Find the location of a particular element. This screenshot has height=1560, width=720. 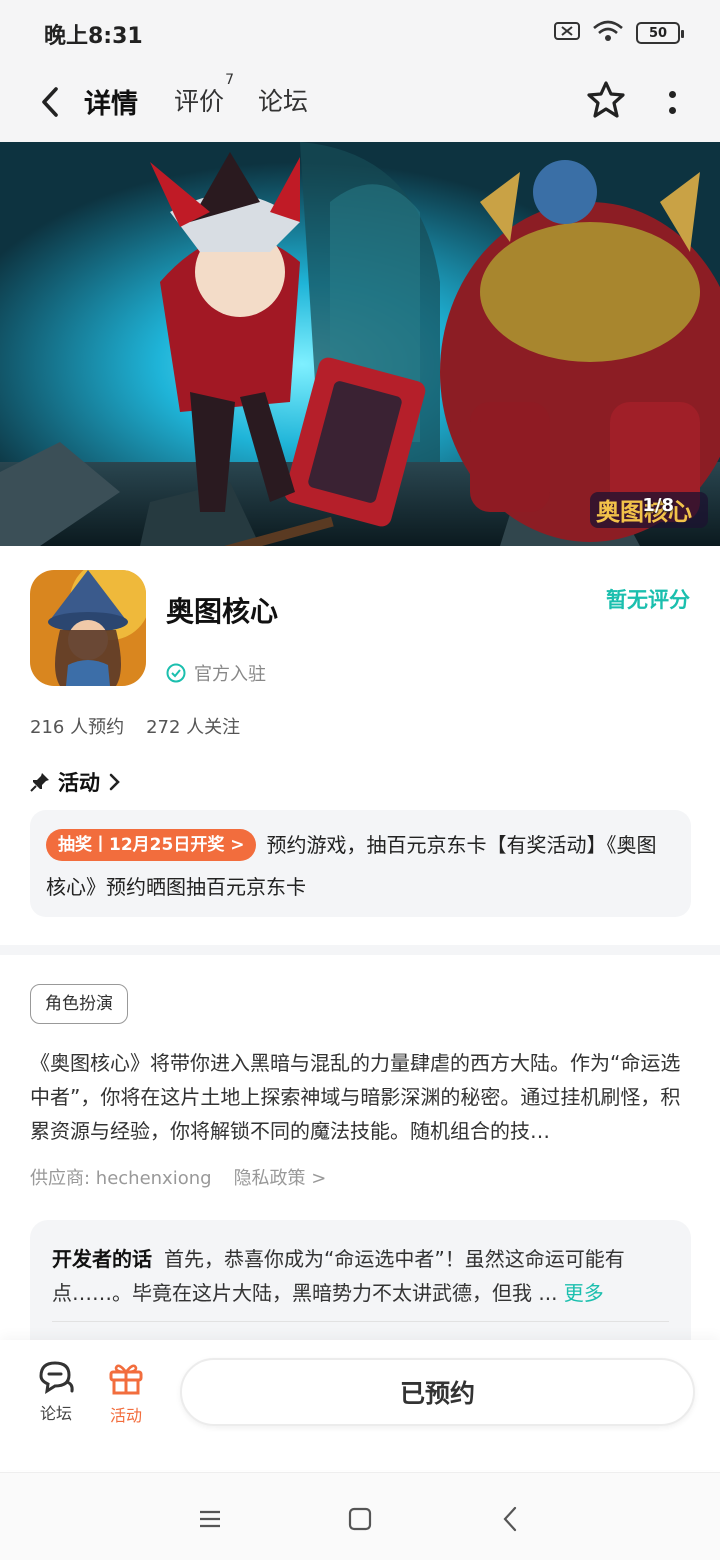

rating-label: 暂无评分 is located at coordinates (648, 600).